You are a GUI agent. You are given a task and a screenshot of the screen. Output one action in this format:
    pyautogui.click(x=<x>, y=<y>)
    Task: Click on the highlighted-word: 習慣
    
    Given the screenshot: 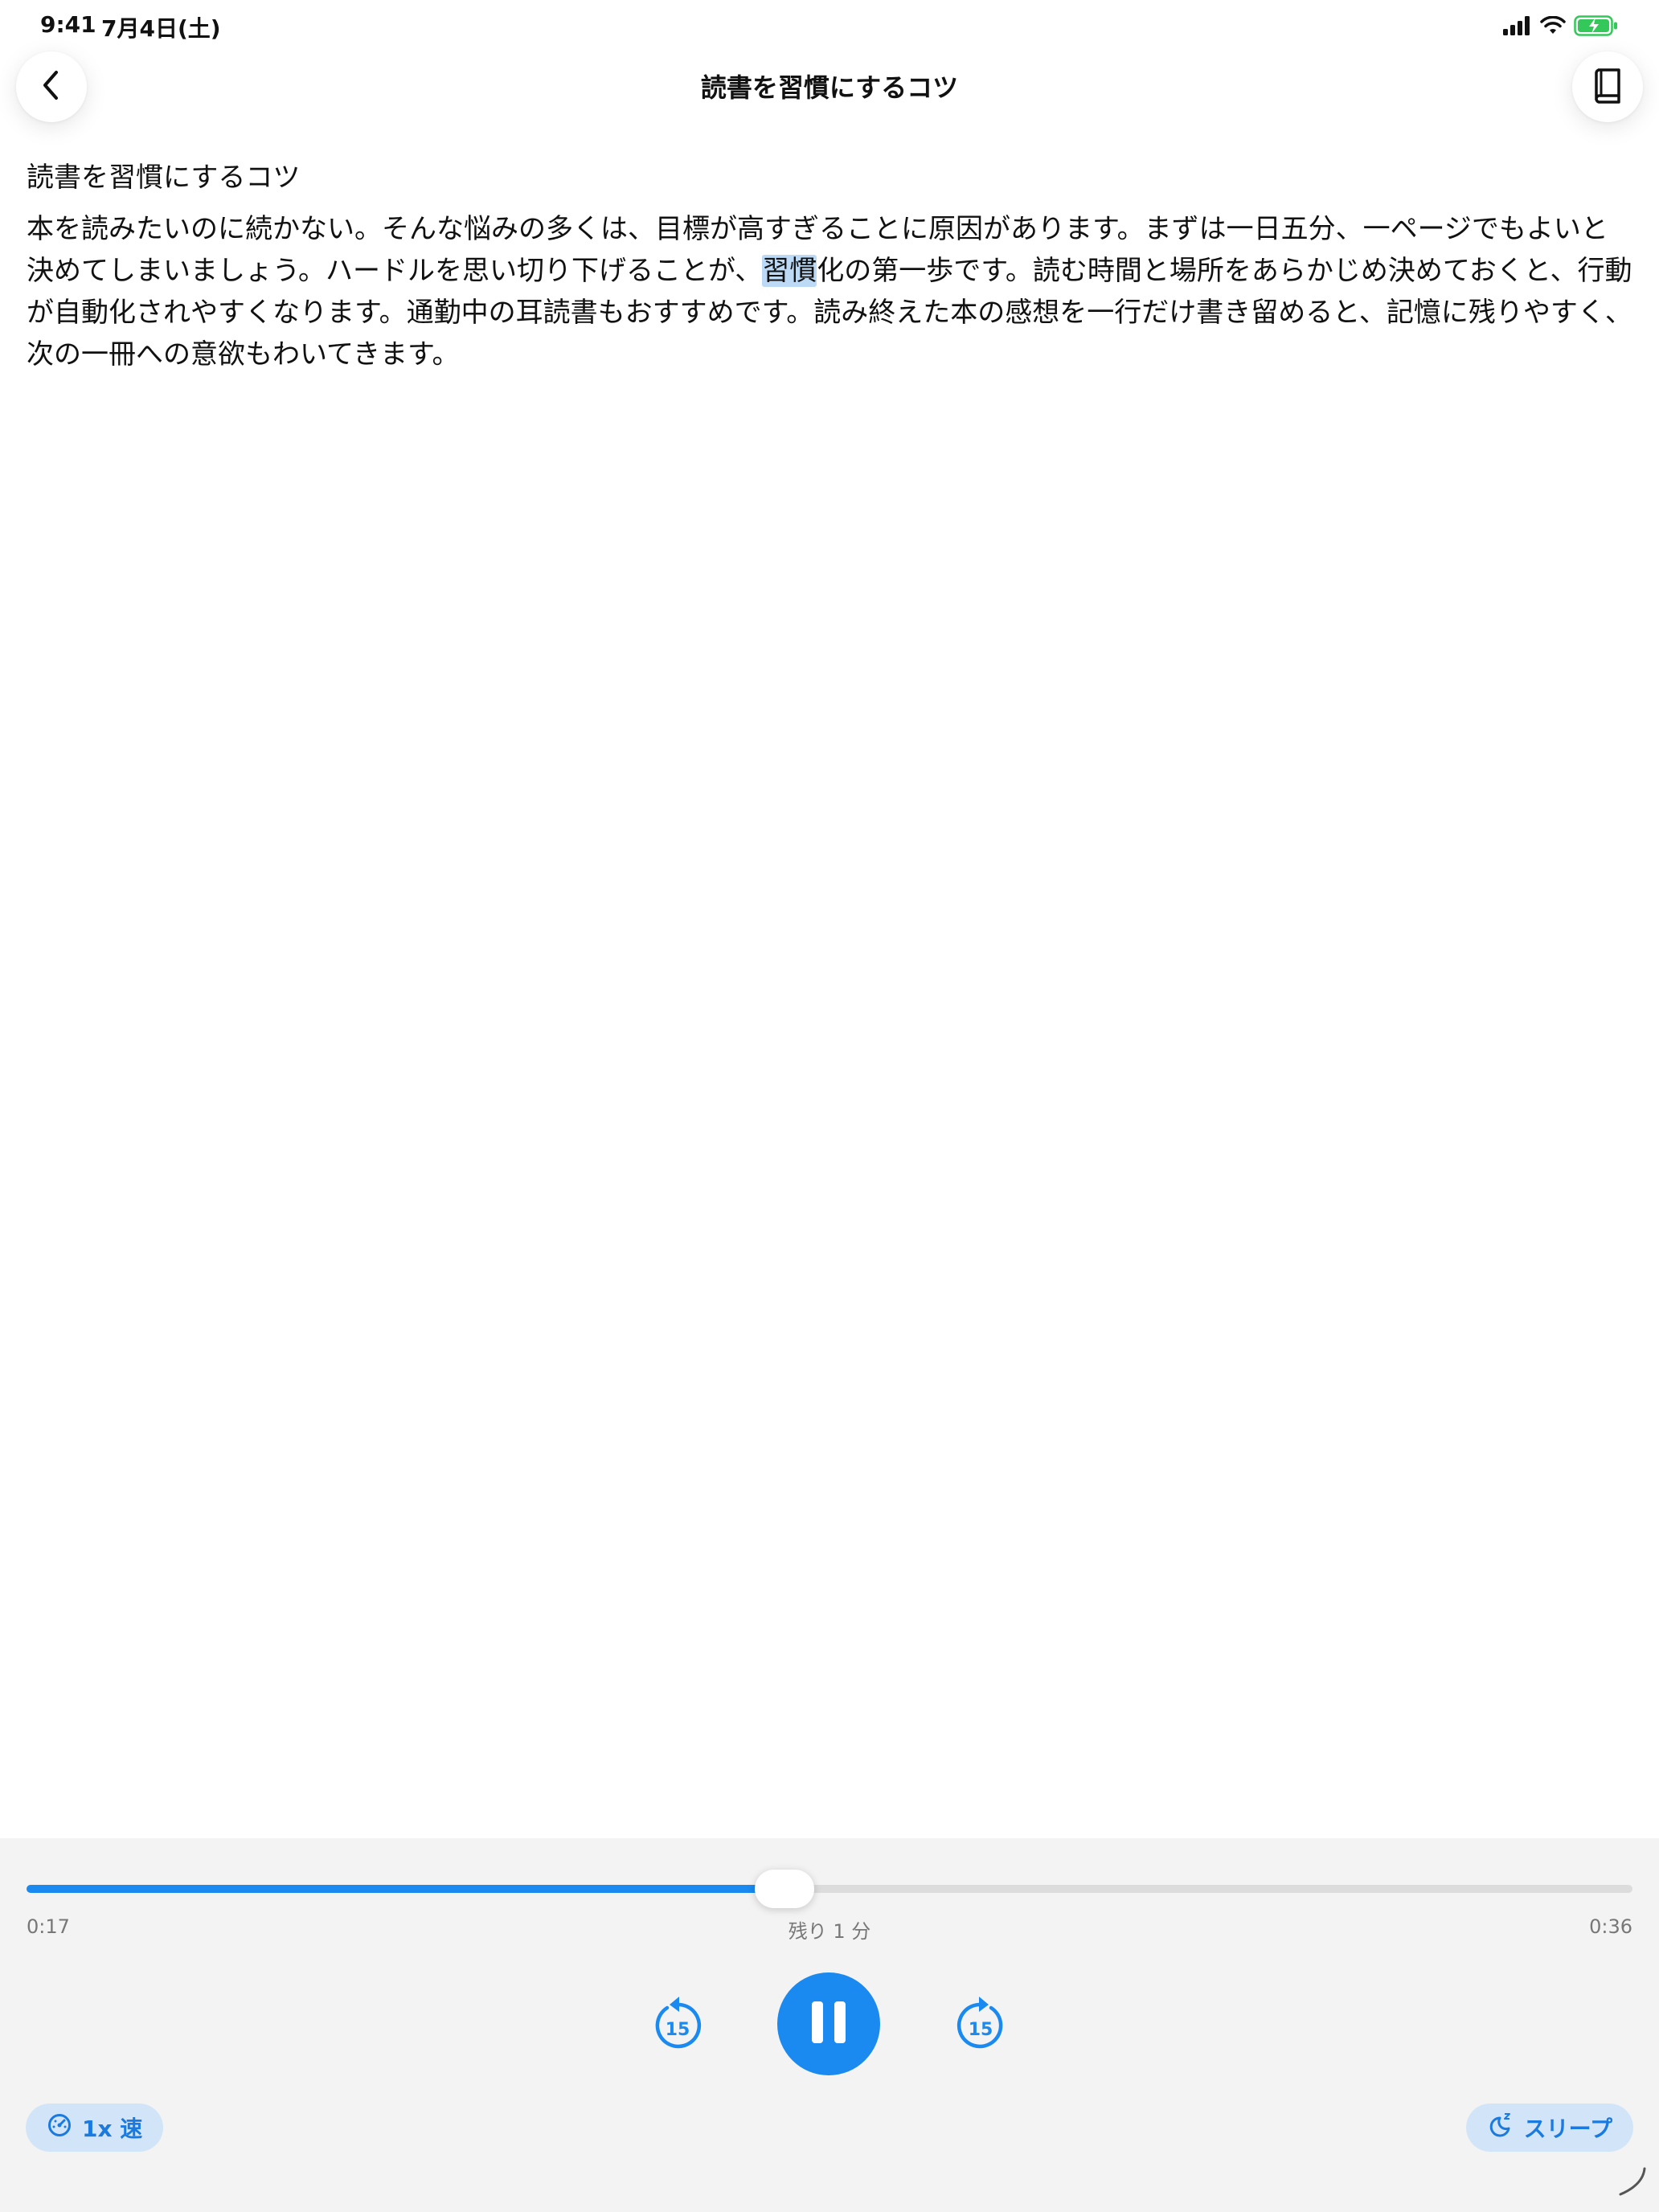 What is the action you would take?
    pyautogui.click(x=789, y=271)
    